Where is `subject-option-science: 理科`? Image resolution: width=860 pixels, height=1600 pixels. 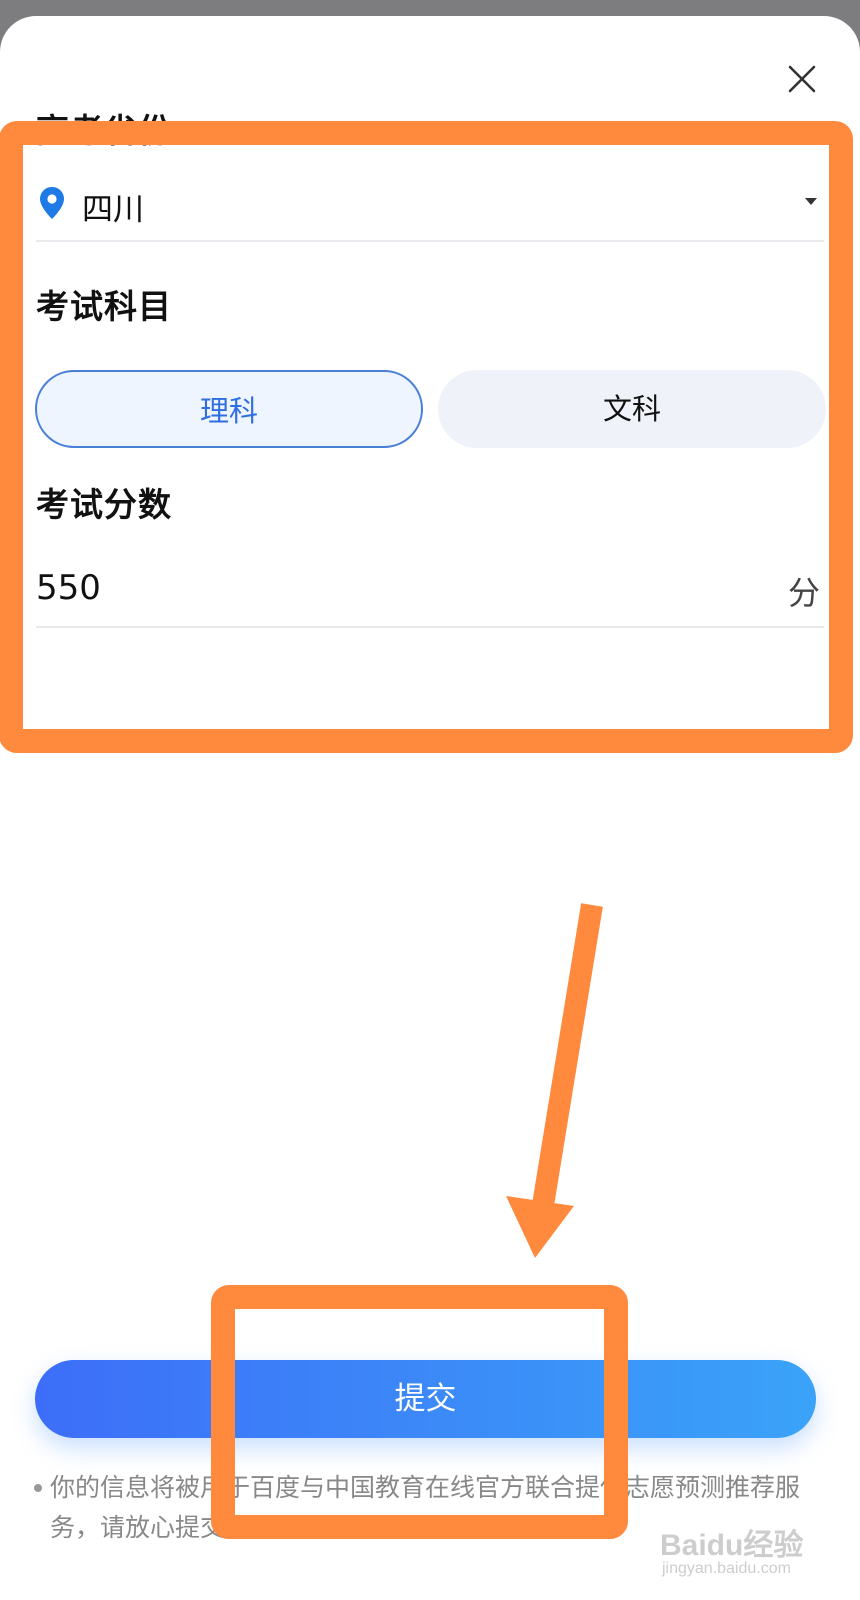
subject-option-science: 理科 is located at coordinates (229, 409).